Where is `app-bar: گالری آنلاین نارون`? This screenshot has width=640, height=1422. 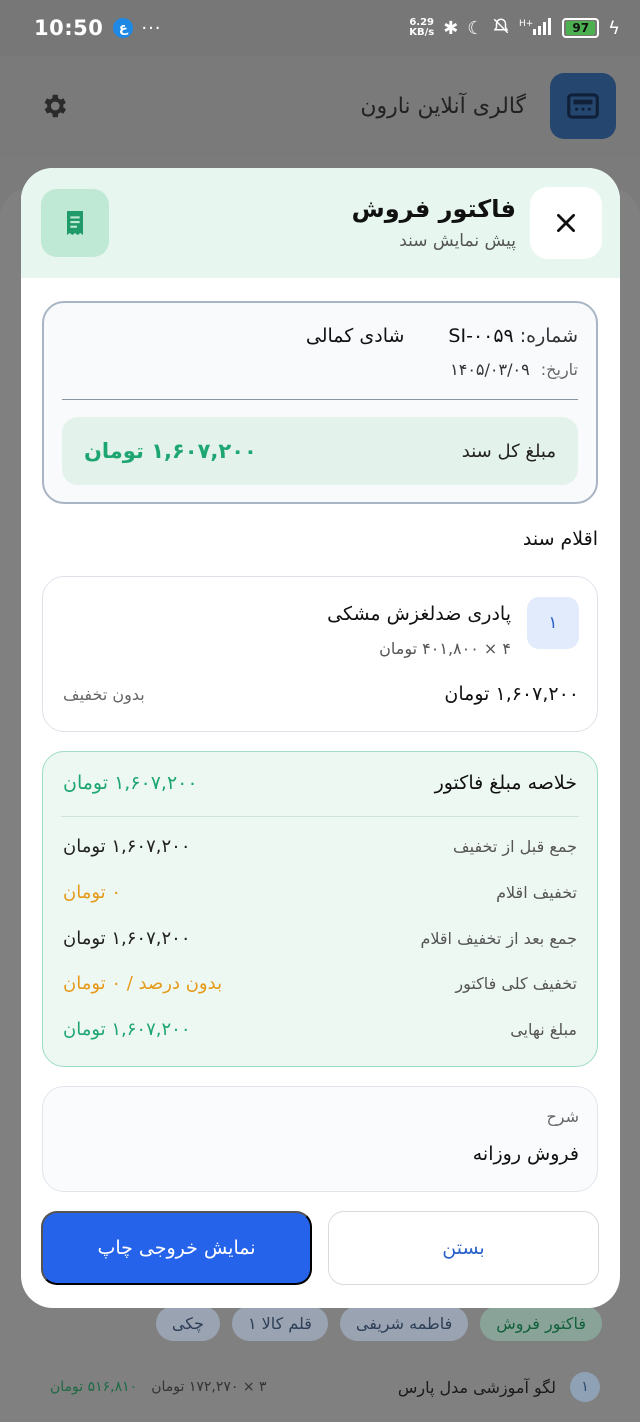 app-bar: گالری آنلاین نارون is located at coordinates (320, 106).